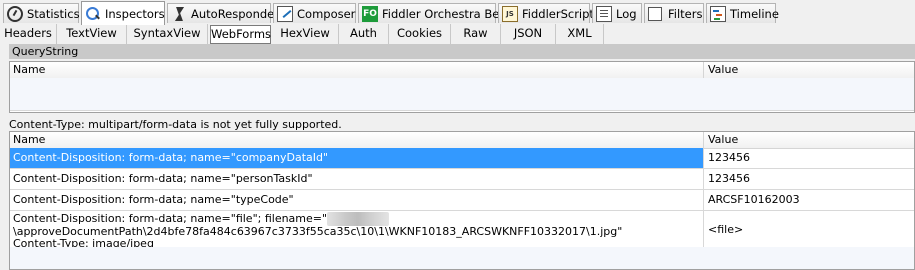 Image resolution: width=915 pixels, height=270 pixels. Describe the element at coordinates (685, 13) in the screenshot. I see `tab-label: Filters` at that location.